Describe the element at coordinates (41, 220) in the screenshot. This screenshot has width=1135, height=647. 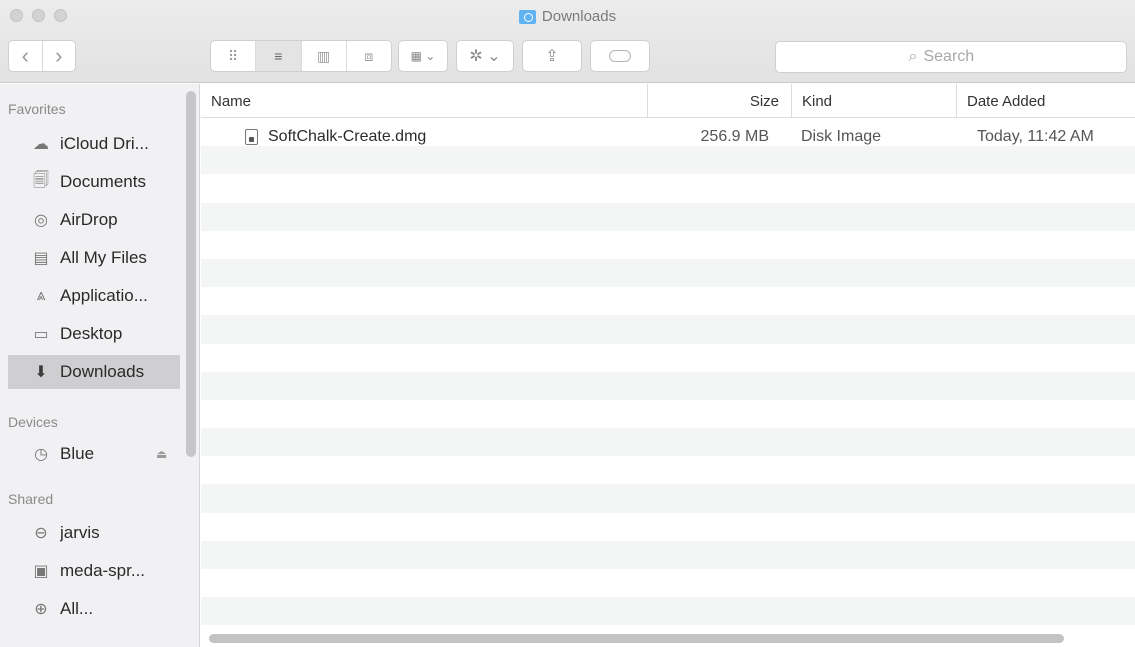
I see `airdrop-icon: ◎` at that location.